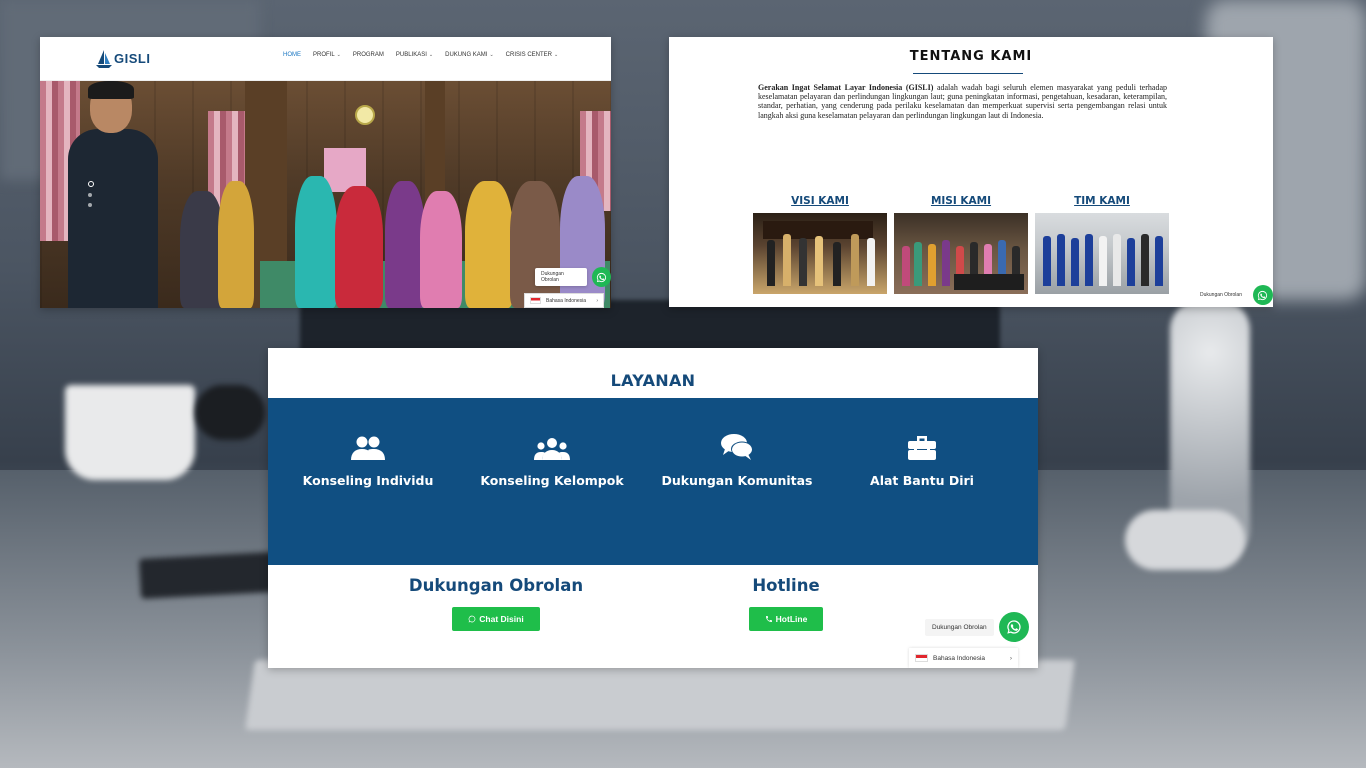  I want to click on chat-button: Chat Disini, so click(496, 619).